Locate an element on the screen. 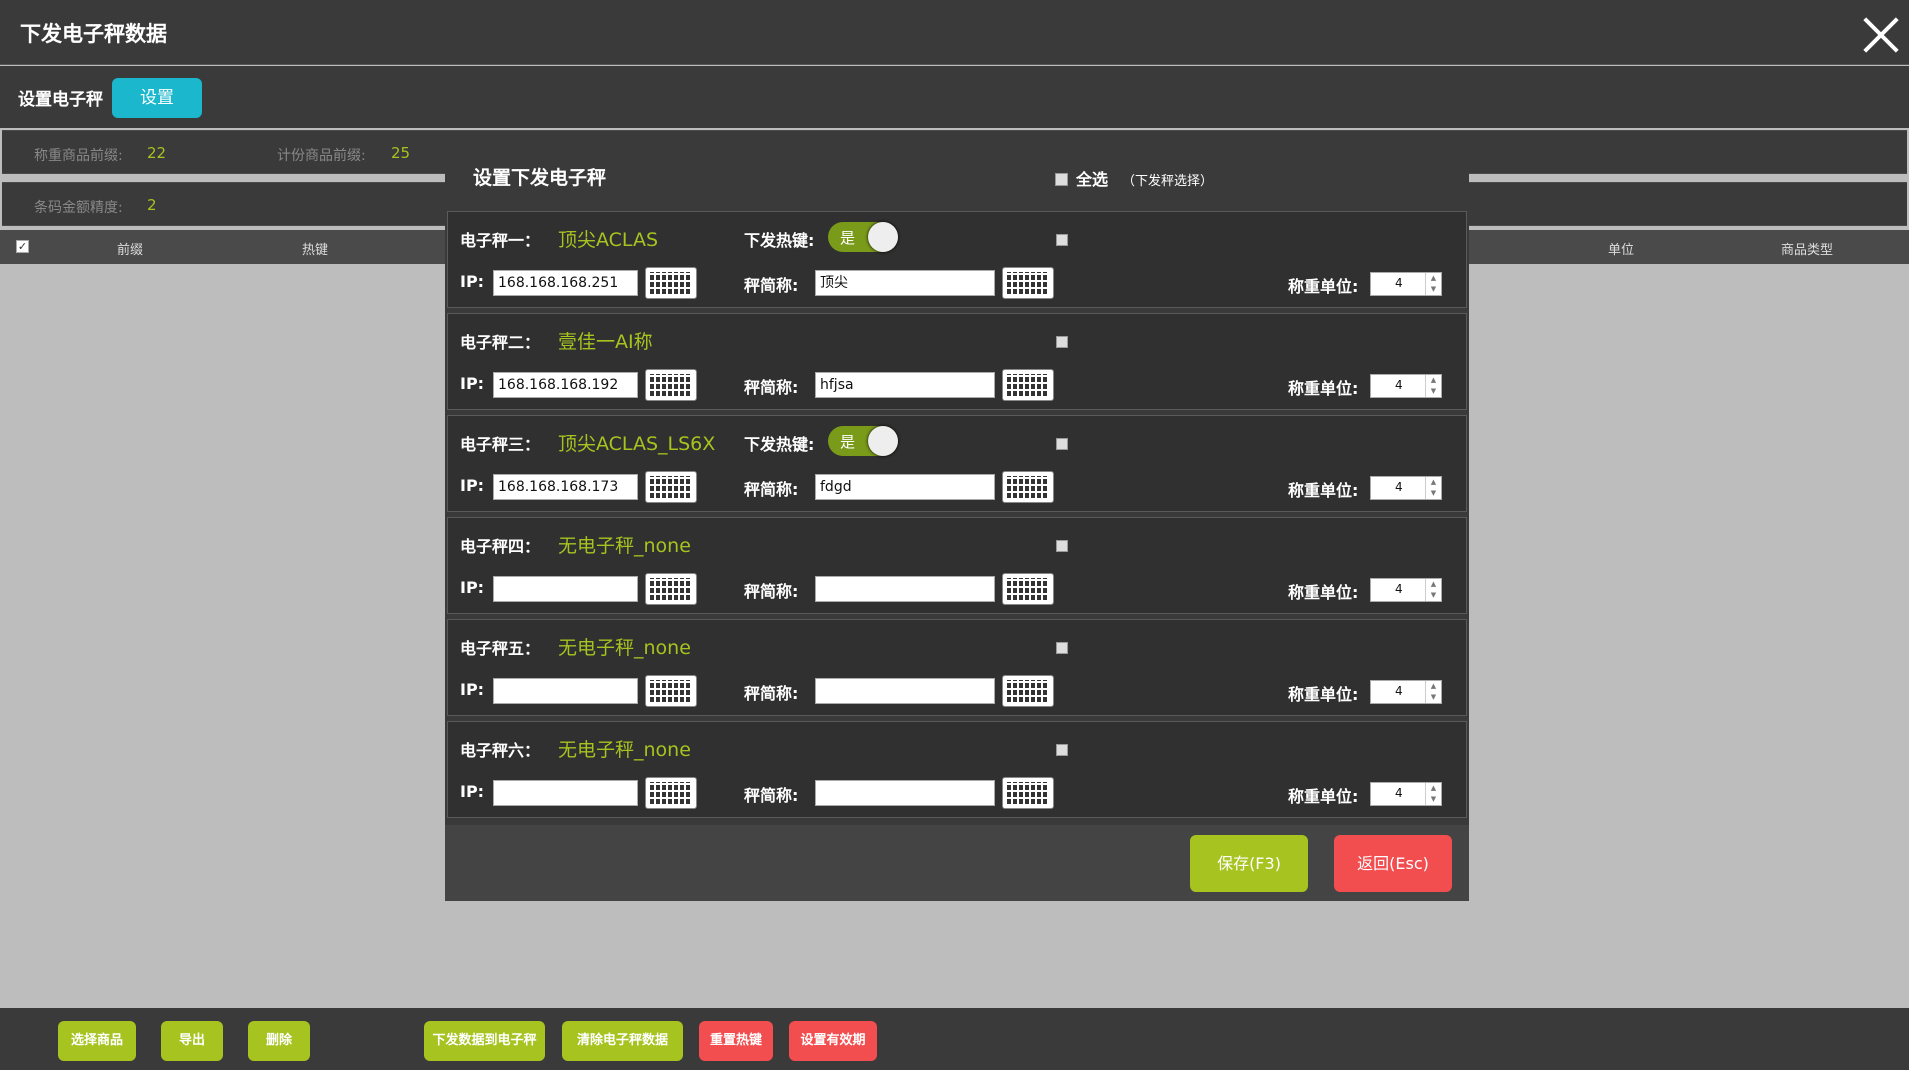 The height and width of the screenshot is (1070, 1909). scale-row: 电子秤五： 无电子秤_none IP: 秤简称: 称重单位: 4 ▲ ▼ is located at coordinates (957, 667).